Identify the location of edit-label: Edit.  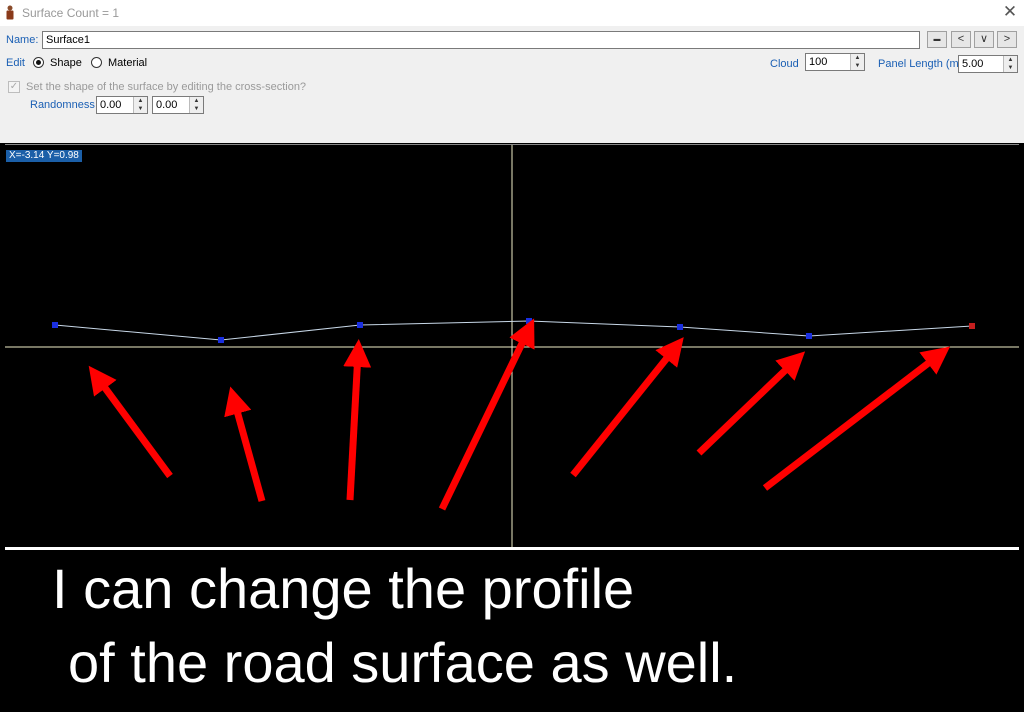
(15, 63).